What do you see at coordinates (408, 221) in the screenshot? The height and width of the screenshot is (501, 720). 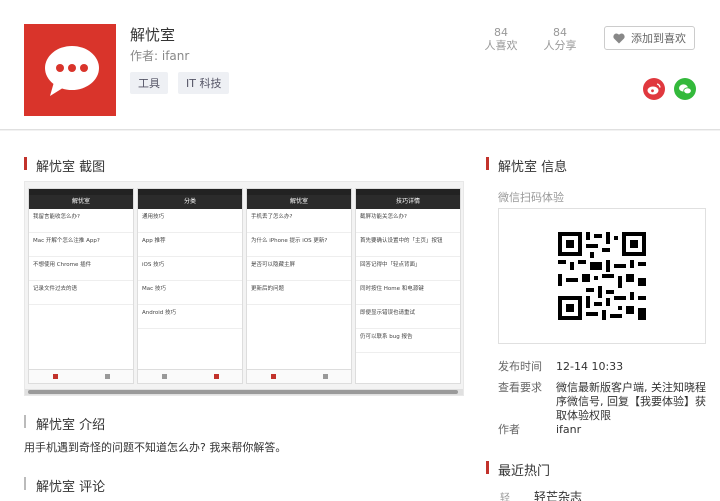 I see `list-item: 截屏功能关怎么办?` at bounding box center [408, 221].